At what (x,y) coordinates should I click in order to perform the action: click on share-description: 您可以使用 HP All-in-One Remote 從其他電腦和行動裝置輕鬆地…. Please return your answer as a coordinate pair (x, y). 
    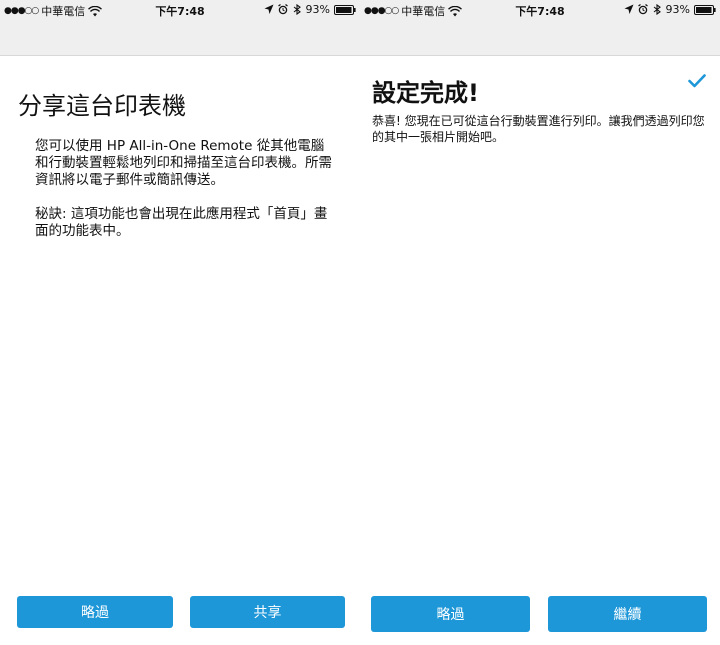
    Looking at the image, I should click on (185, 197).